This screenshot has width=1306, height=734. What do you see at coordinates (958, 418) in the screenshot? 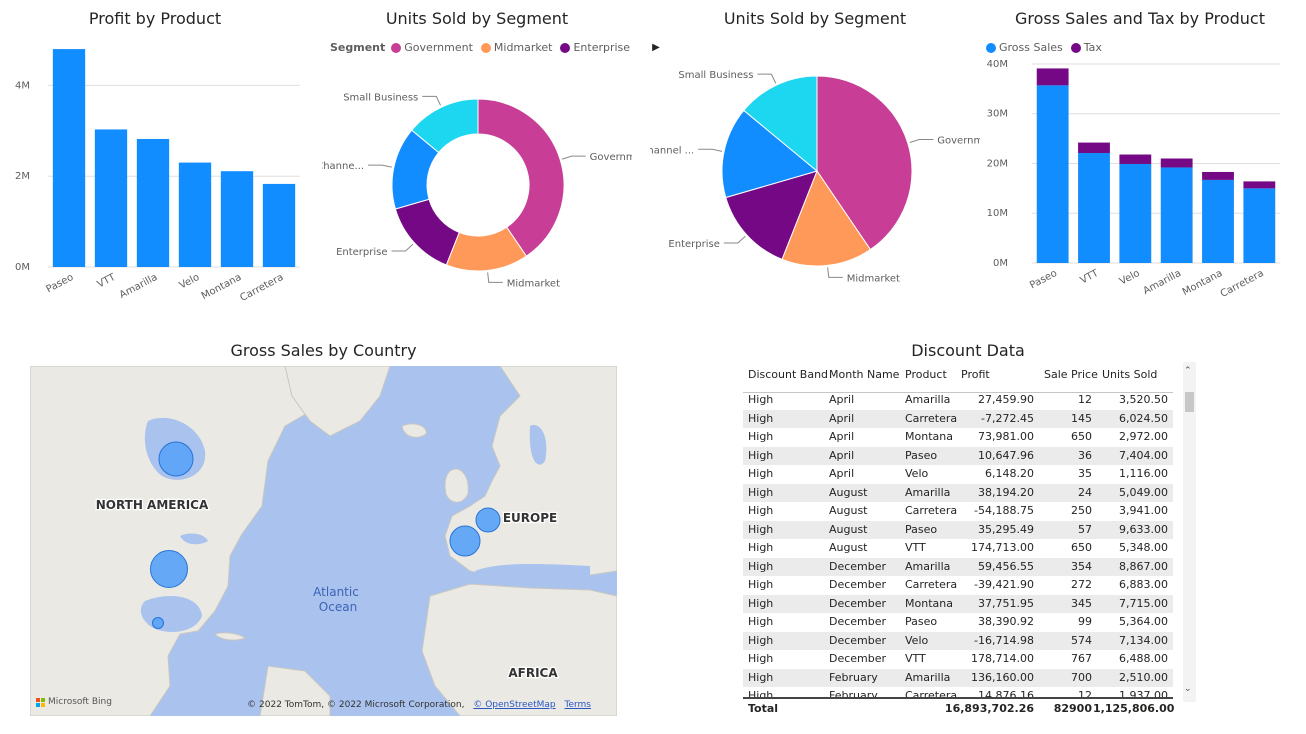
I see `table-row: High April Carretera -7,272.45 145 6,024.50` at bounding box center [958, 418].